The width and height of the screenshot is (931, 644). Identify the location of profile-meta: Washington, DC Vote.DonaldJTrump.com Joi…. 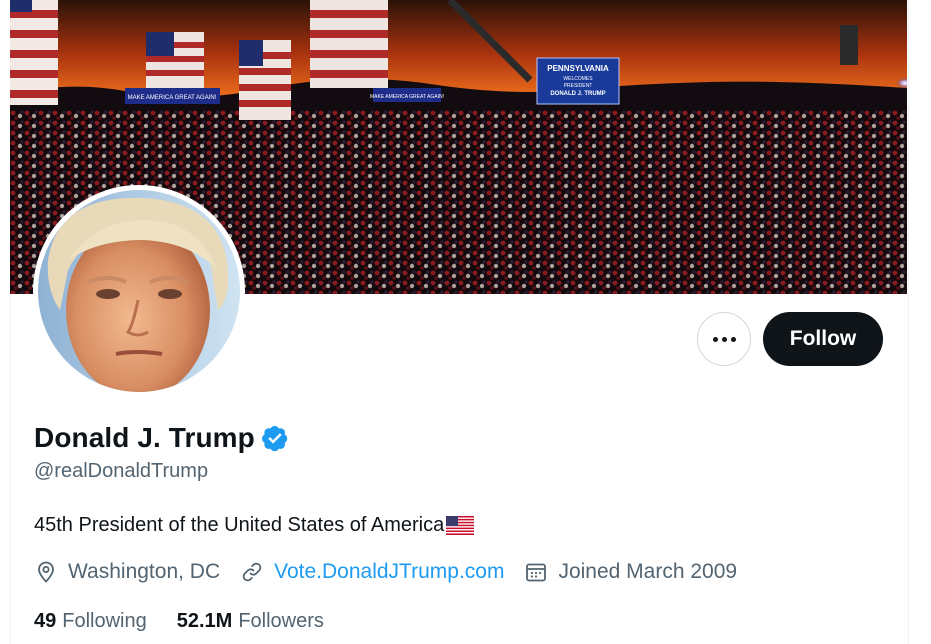
(395, 572).